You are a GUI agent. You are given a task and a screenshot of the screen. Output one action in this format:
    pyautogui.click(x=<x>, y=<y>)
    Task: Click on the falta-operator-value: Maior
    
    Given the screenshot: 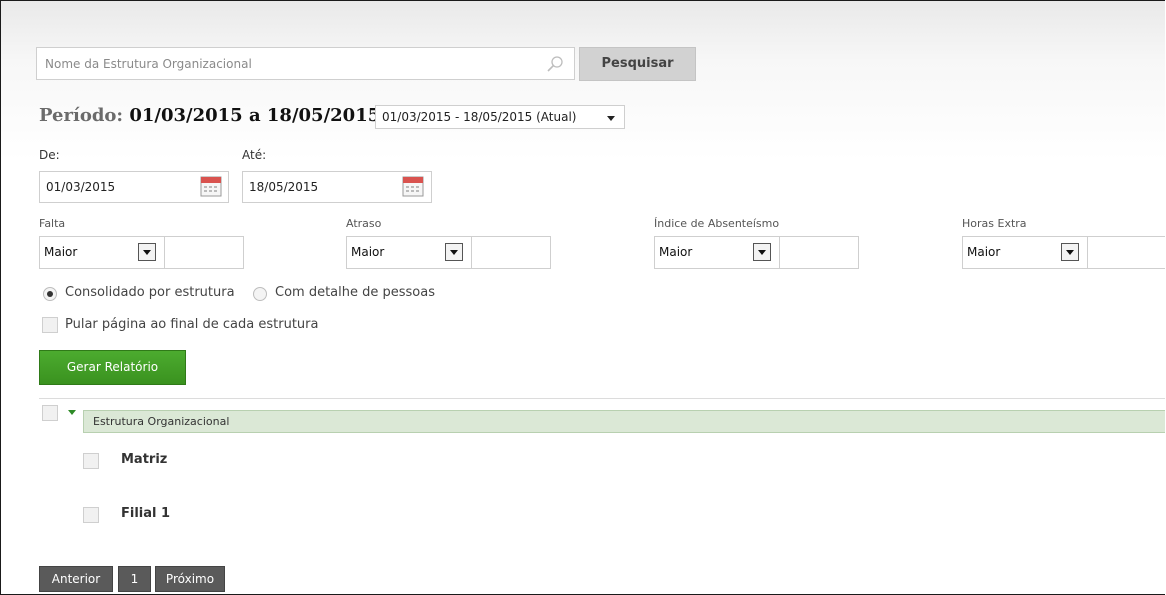 What is the action you would take?
    pyautogui.click(x=61, y=252)
    